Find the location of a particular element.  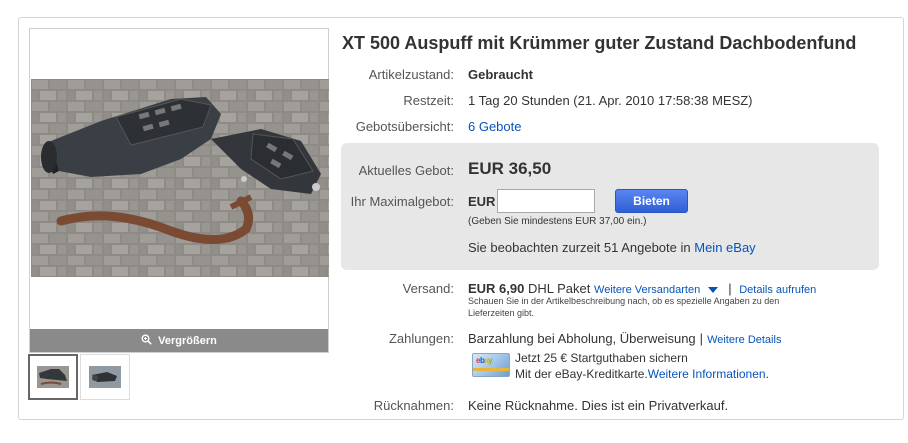

max-bid-label: Ihr Maximalgebot: is located at coordinates (402, 201).